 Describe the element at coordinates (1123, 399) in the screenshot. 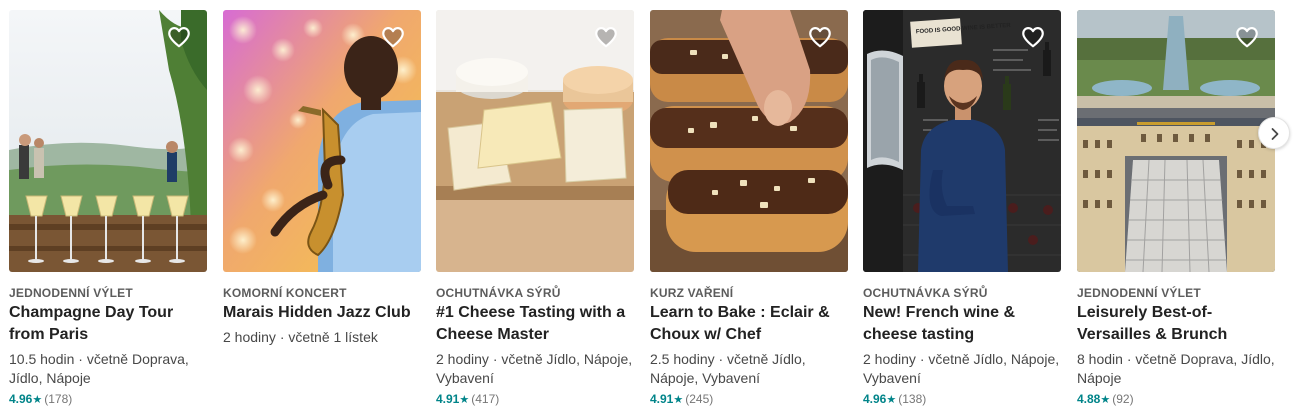

I see `review-count: (92)` at that location.